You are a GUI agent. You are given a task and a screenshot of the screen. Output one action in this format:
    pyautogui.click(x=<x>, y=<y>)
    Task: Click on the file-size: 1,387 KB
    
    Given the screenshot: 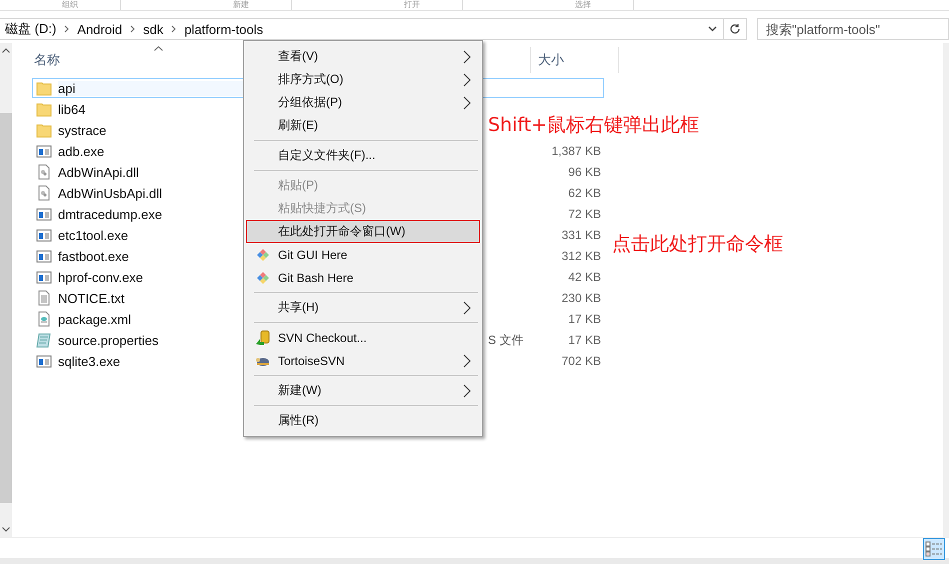 What is the action you would take?
    pyautogui.click(x=575, y=151)
    